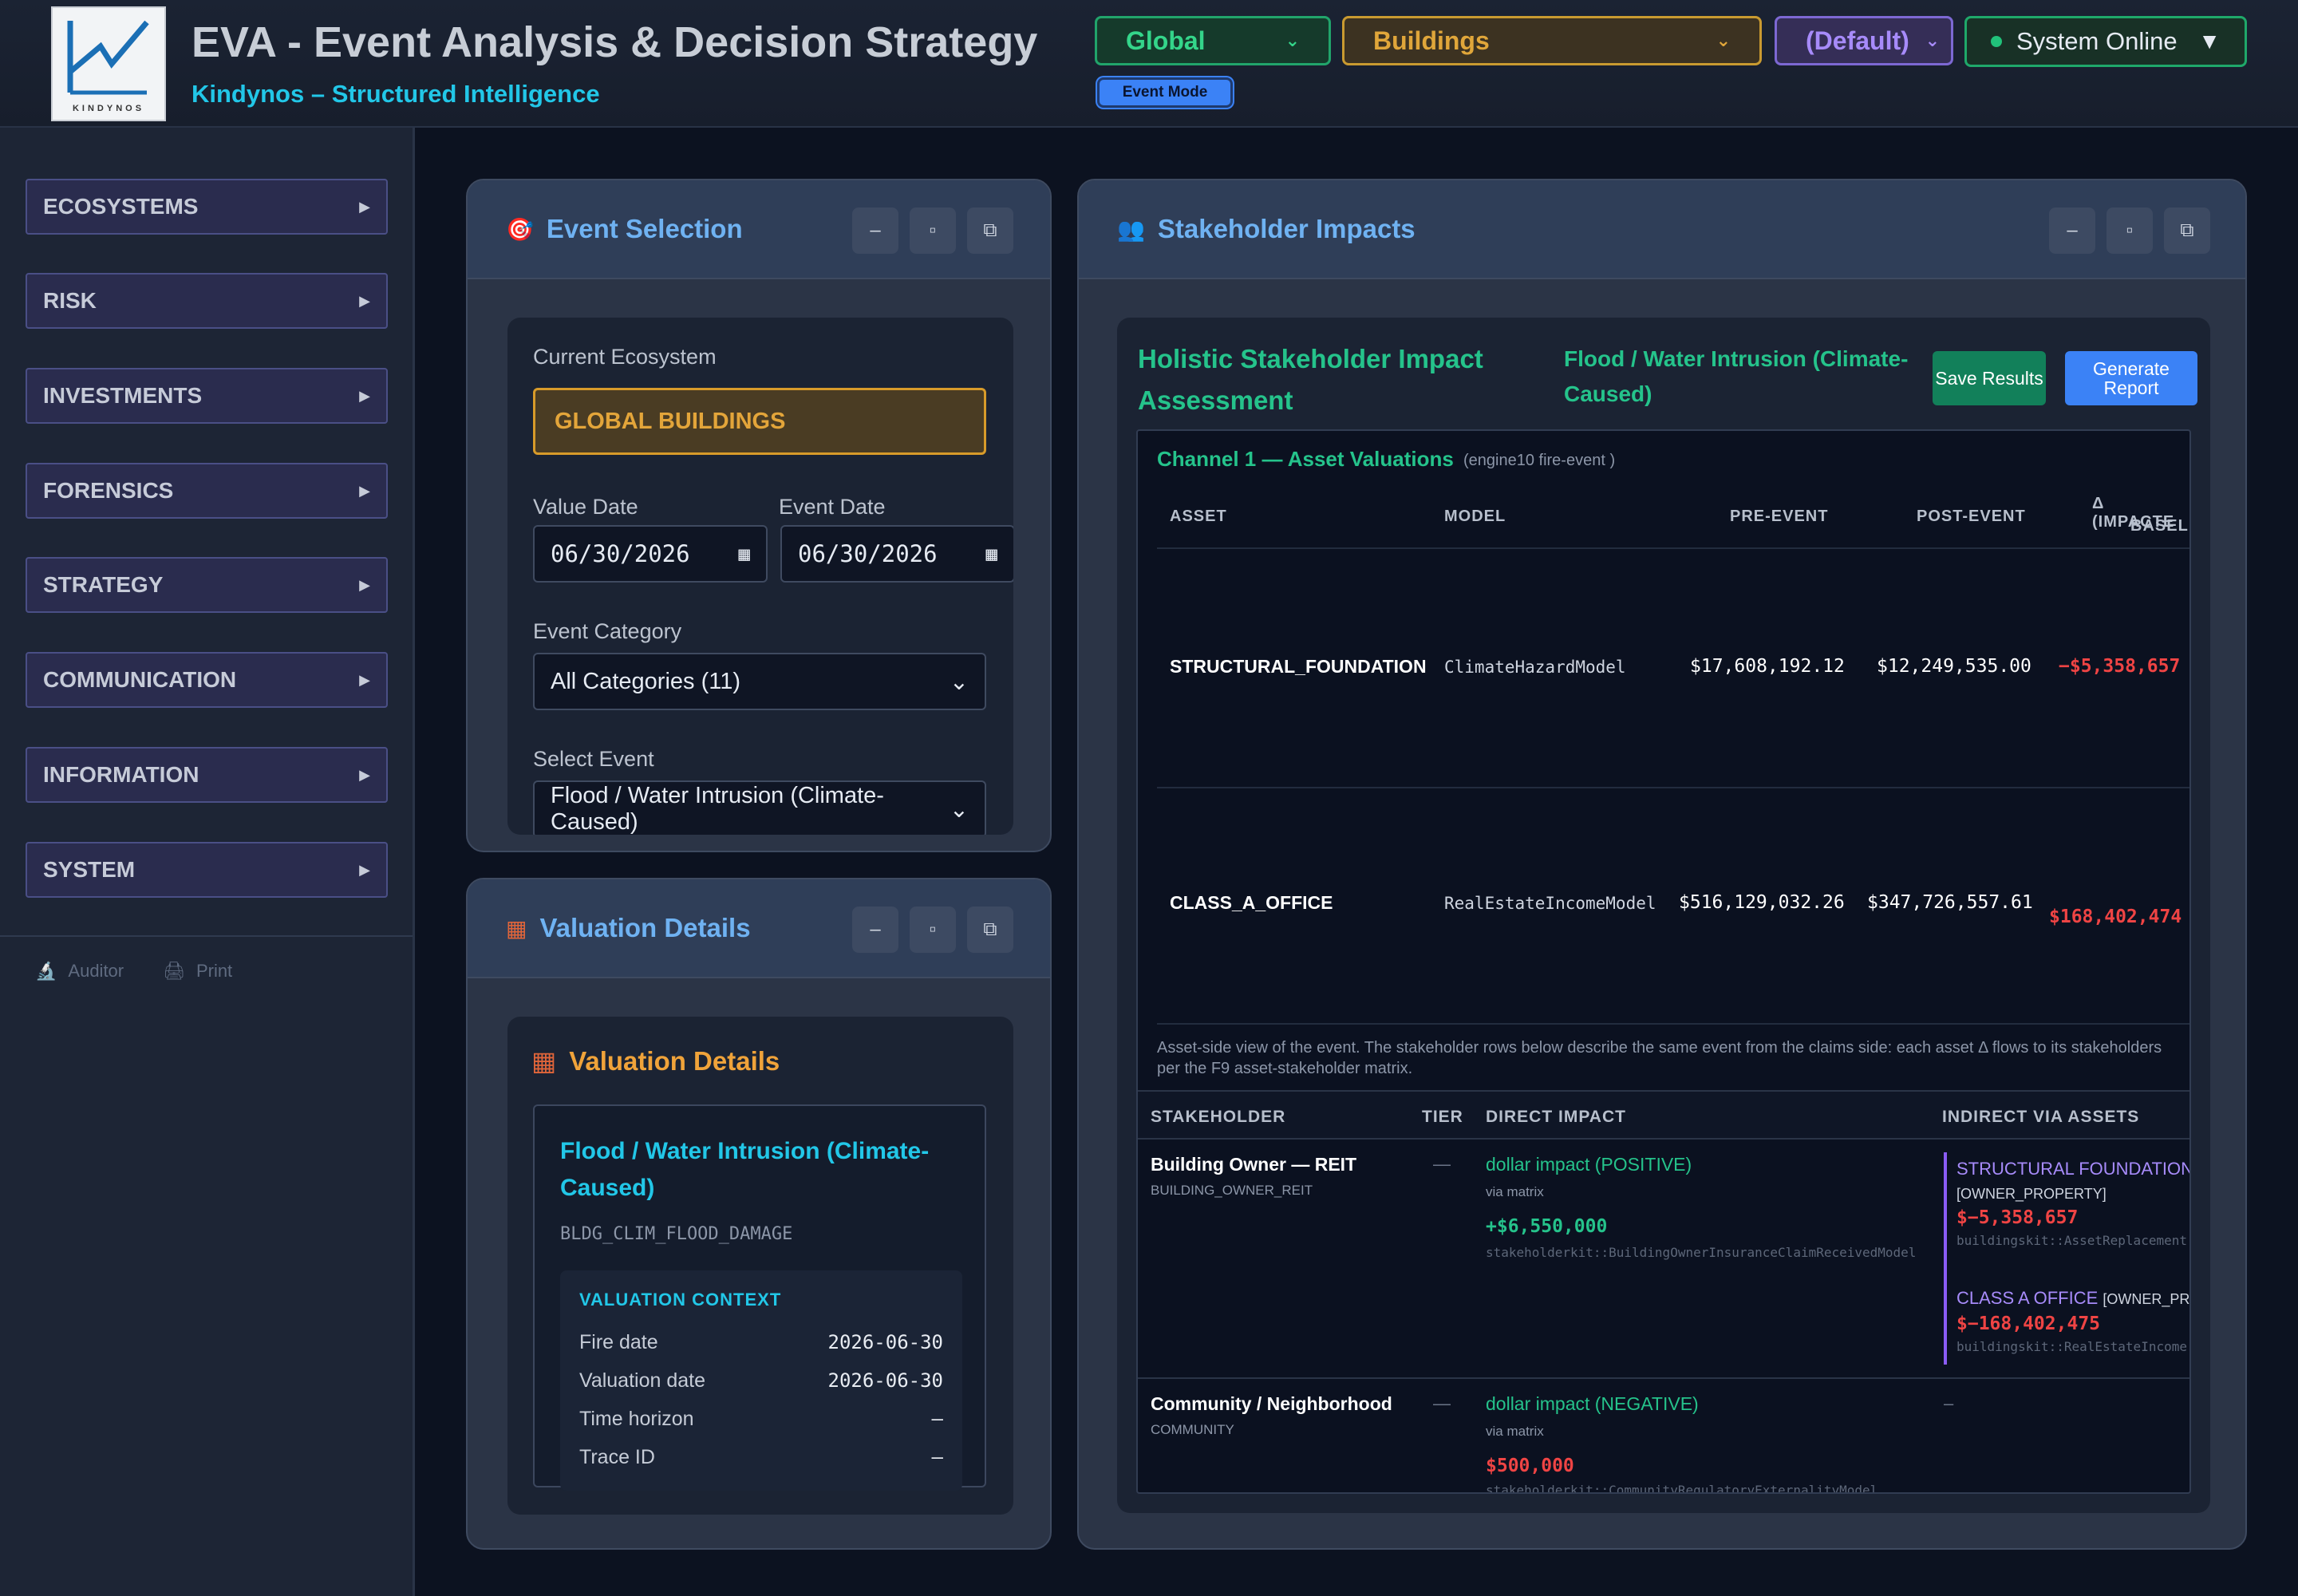 The height and width of the screenshot is (1596, 2298). Describe the element at coordinates (1864, 40) in the screenshot. I see `profile-select: (Default) ⌄` at that location.